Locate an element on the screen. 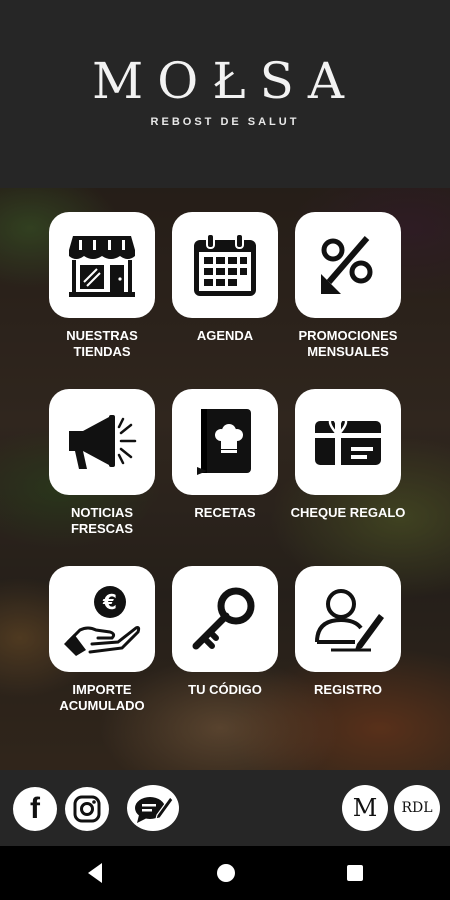 This screenshot has width=450, height=900. menu-tile-register-box is located at coordinates (348, 619).